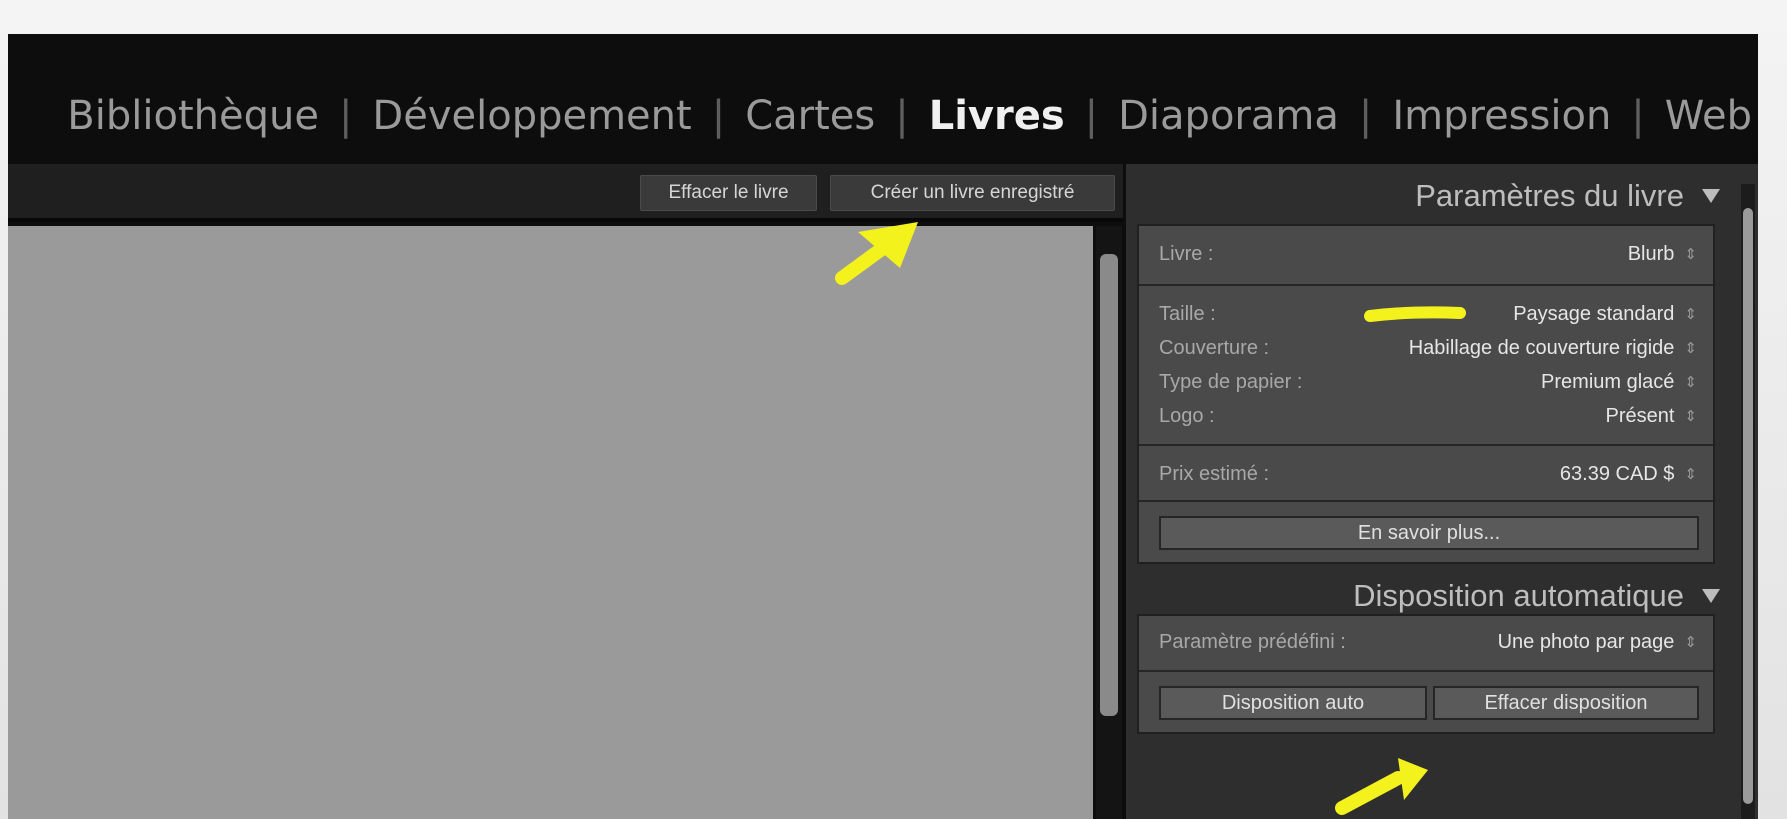  What do you see at coordinates (810, 116) in the screenshot?
I see `module-cartes: Cartes` at bounding box center [810, 116].